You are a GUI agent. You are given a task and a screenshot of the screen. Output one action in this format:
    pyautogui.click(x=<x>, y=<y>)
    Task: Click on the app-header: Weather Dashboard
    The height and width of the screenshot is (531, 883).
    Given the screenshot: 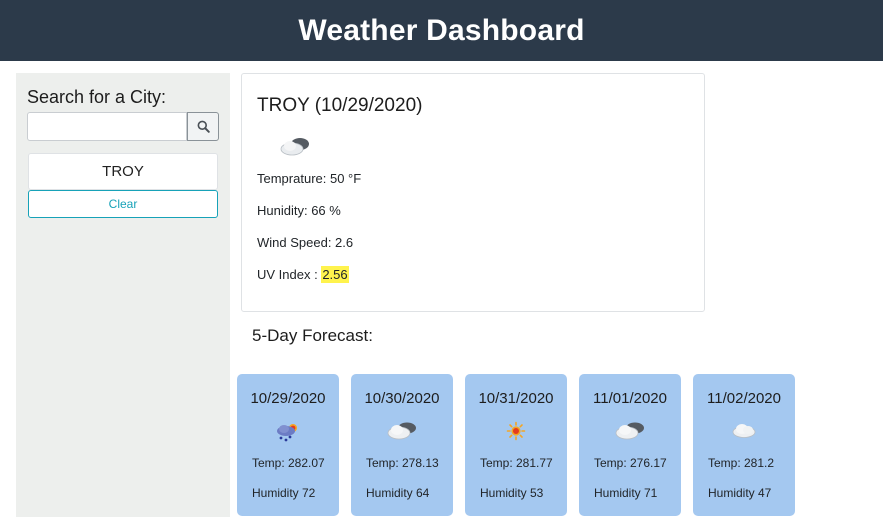 What is the action you would take?
    pyautogui.click(x=441, y=30)
    